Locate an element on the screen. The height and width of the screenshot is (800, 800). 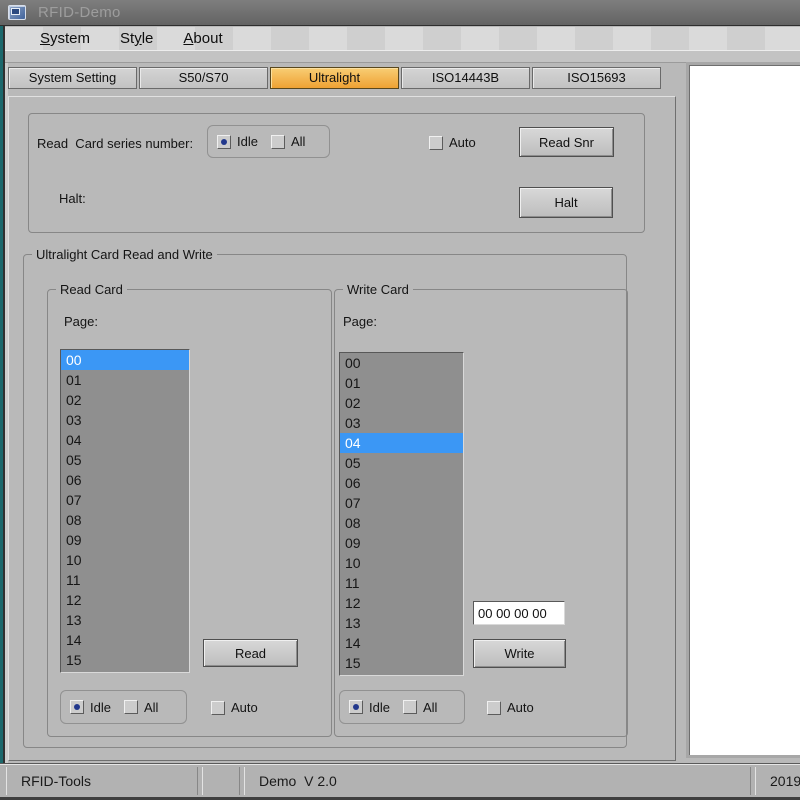
output-log-panel is located at coordinates (743, 410).